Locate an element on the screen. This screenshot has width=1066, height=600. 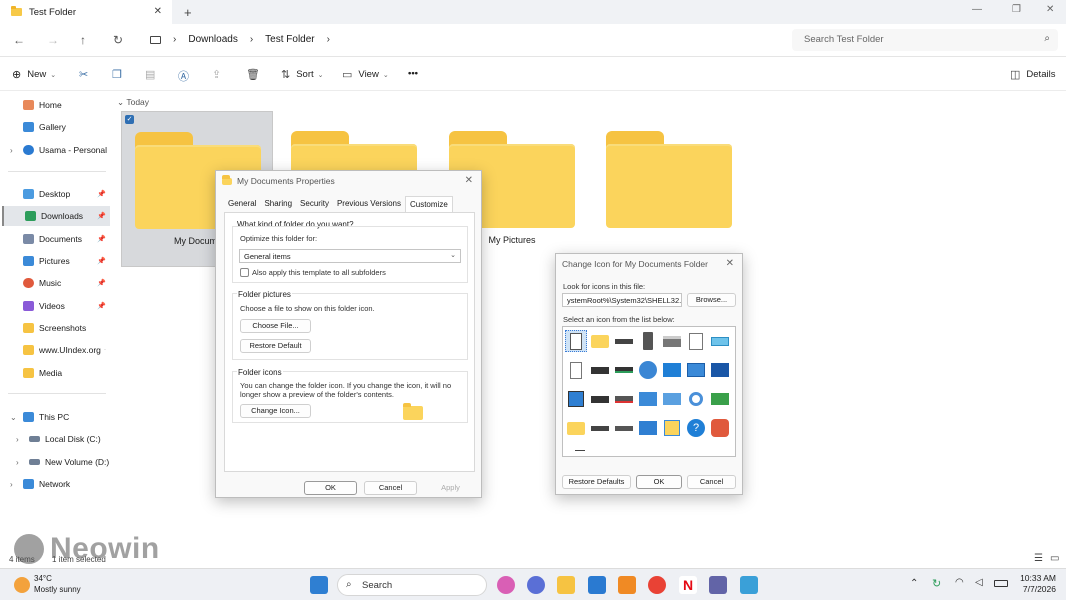
magnifier-icon is located at coordinates (696, 399).